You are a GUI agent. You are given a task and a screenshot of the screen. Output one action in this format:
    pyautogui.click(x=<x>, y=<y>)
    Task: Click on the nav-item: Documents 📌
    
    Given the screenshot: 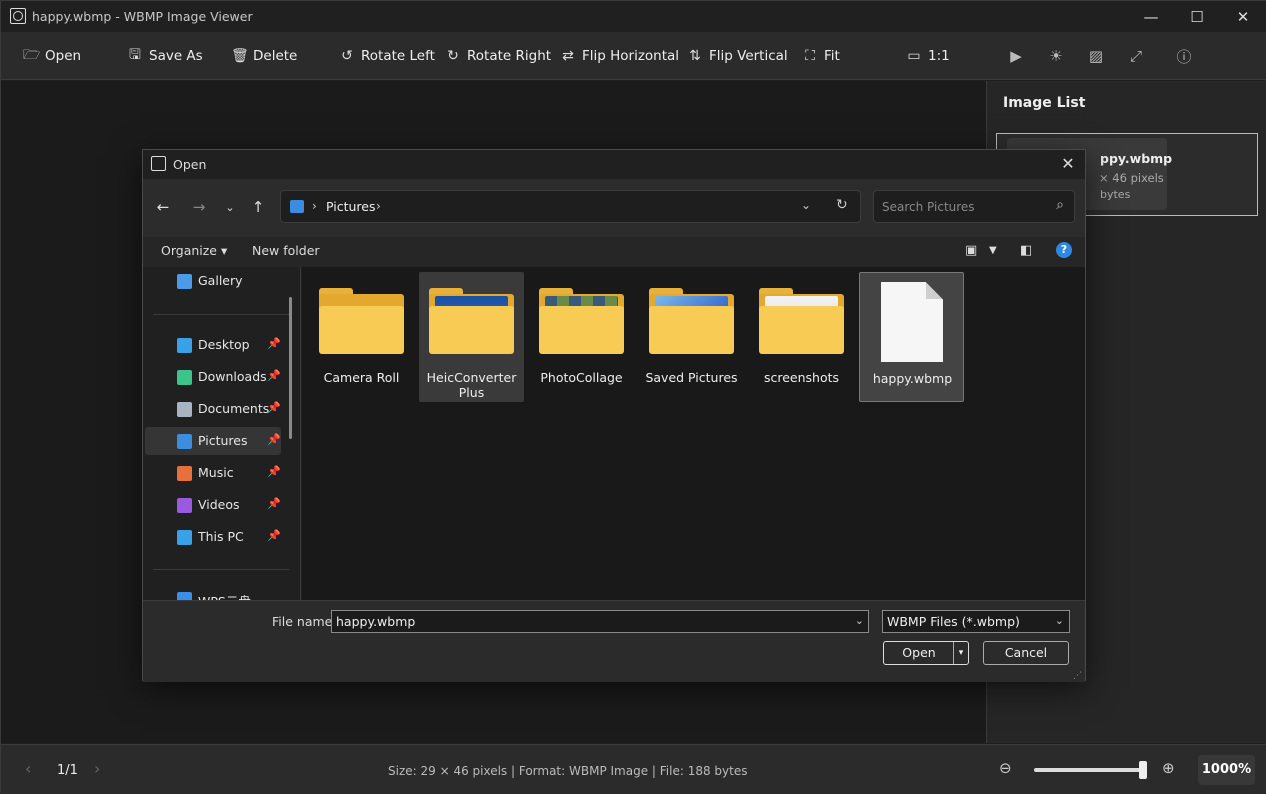 What is the action you would take?
    pyautogui.click(x=213, y=409)
    